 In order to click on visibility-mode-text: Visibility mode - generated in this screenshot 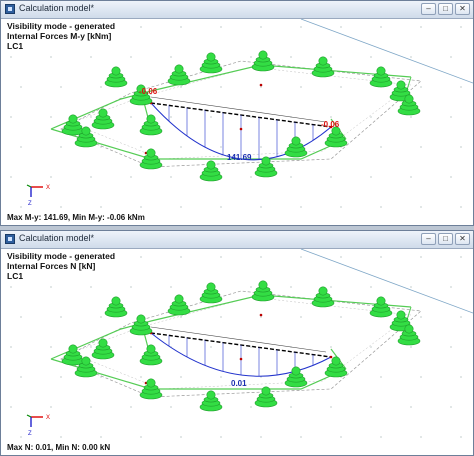, I will do `click(61, 26)`.